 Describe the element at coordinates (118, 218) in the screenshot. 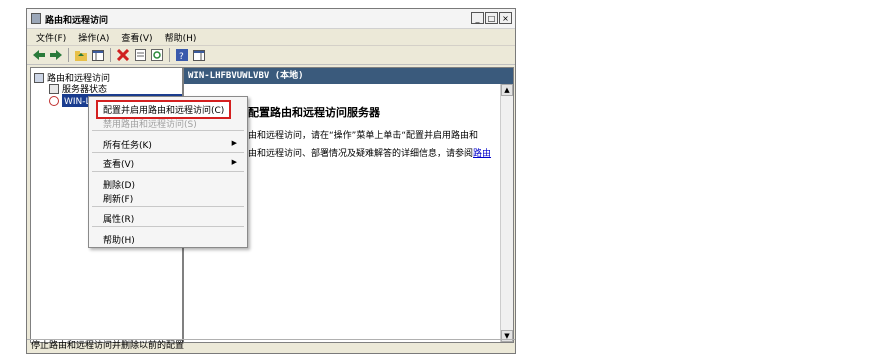

I see `menu-properties: 属性(R)` at that location.